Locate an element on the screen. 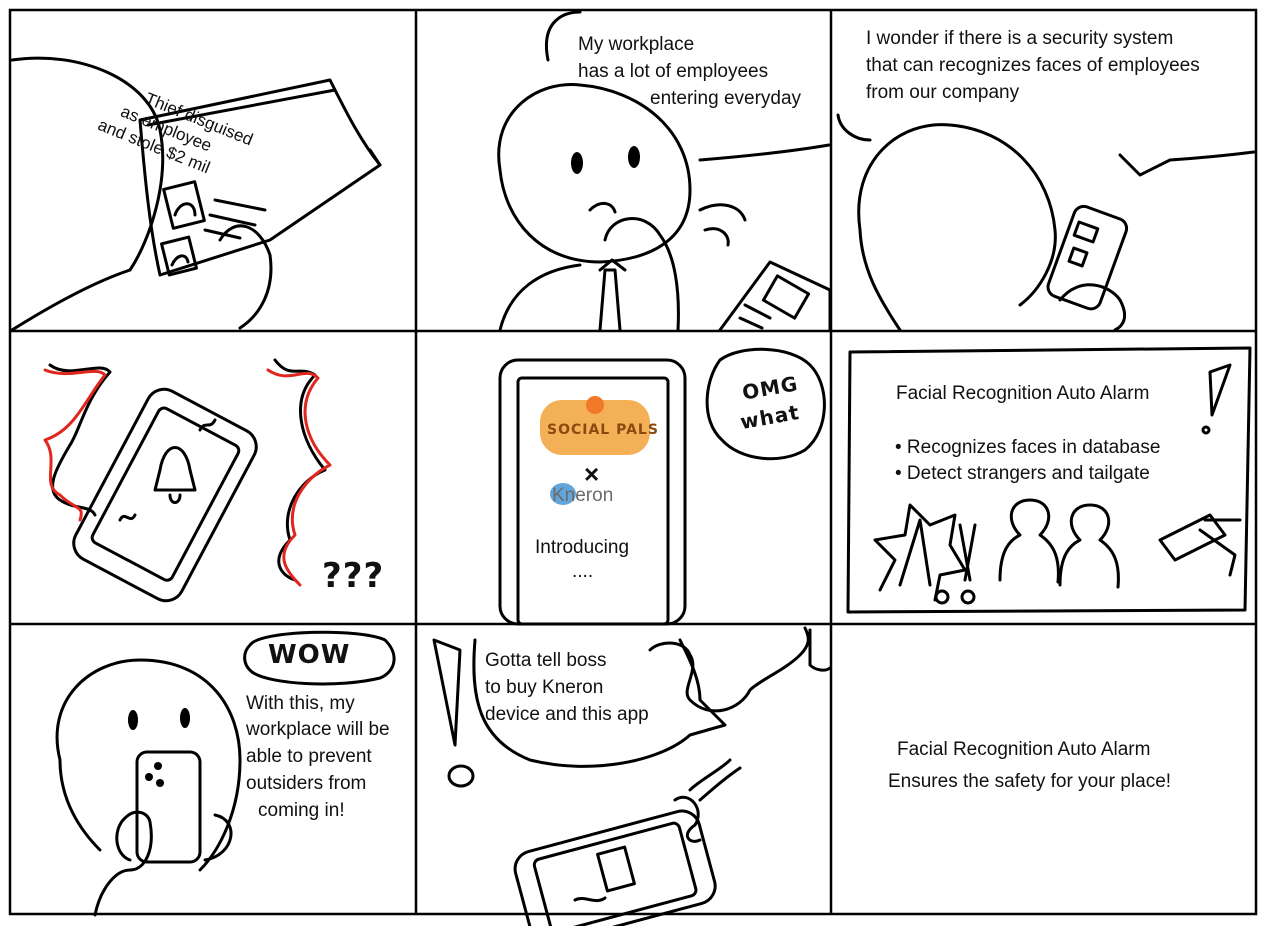 Image resolution: width=1266 pixels, height=926 pixels. panel8-speech-line: device and this app is located at coordinates (567, 714).